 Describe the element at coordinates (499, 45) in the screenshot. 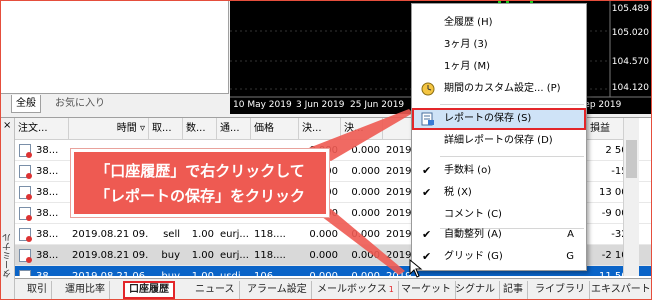

I see `menu-item-3-months: 3ヶ月 (3)` at that location.